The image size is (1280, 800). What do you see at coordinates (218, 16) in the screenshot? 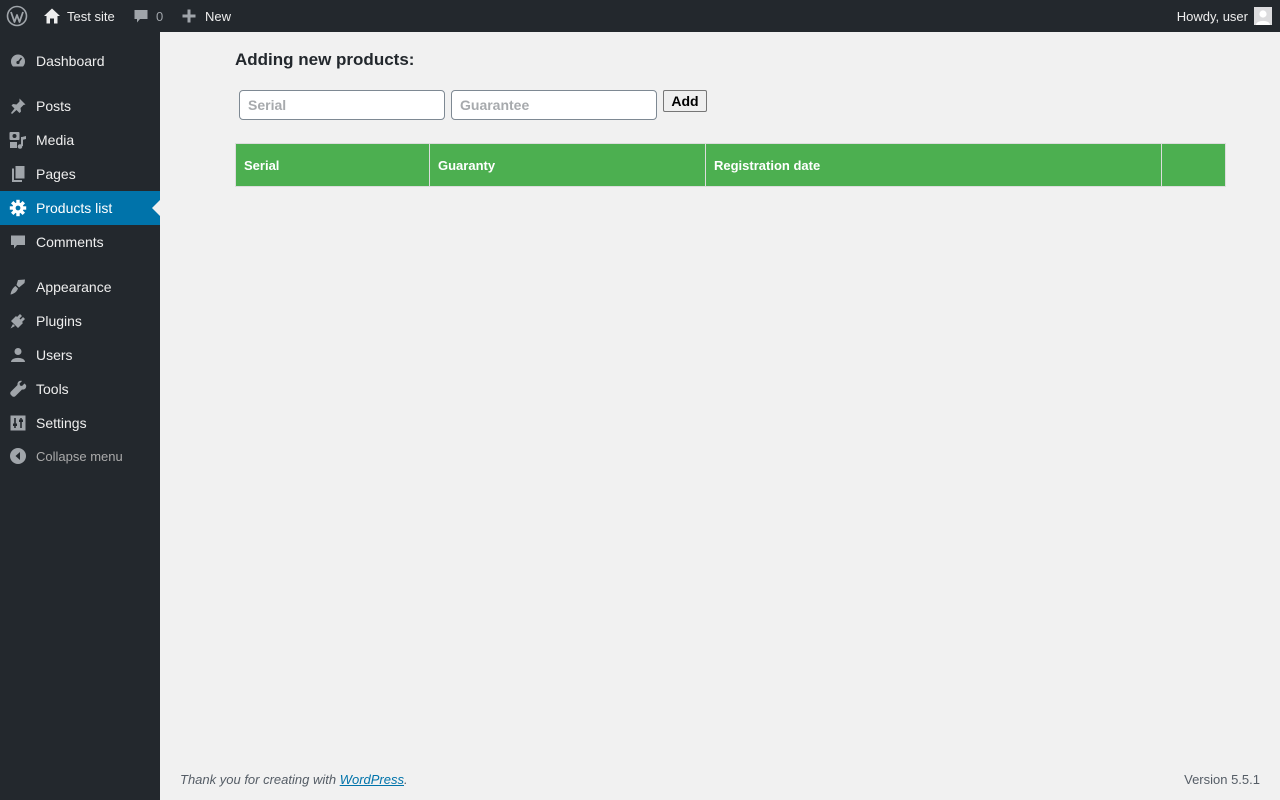
I see `new-label: New` at bounding box center [218, 16].